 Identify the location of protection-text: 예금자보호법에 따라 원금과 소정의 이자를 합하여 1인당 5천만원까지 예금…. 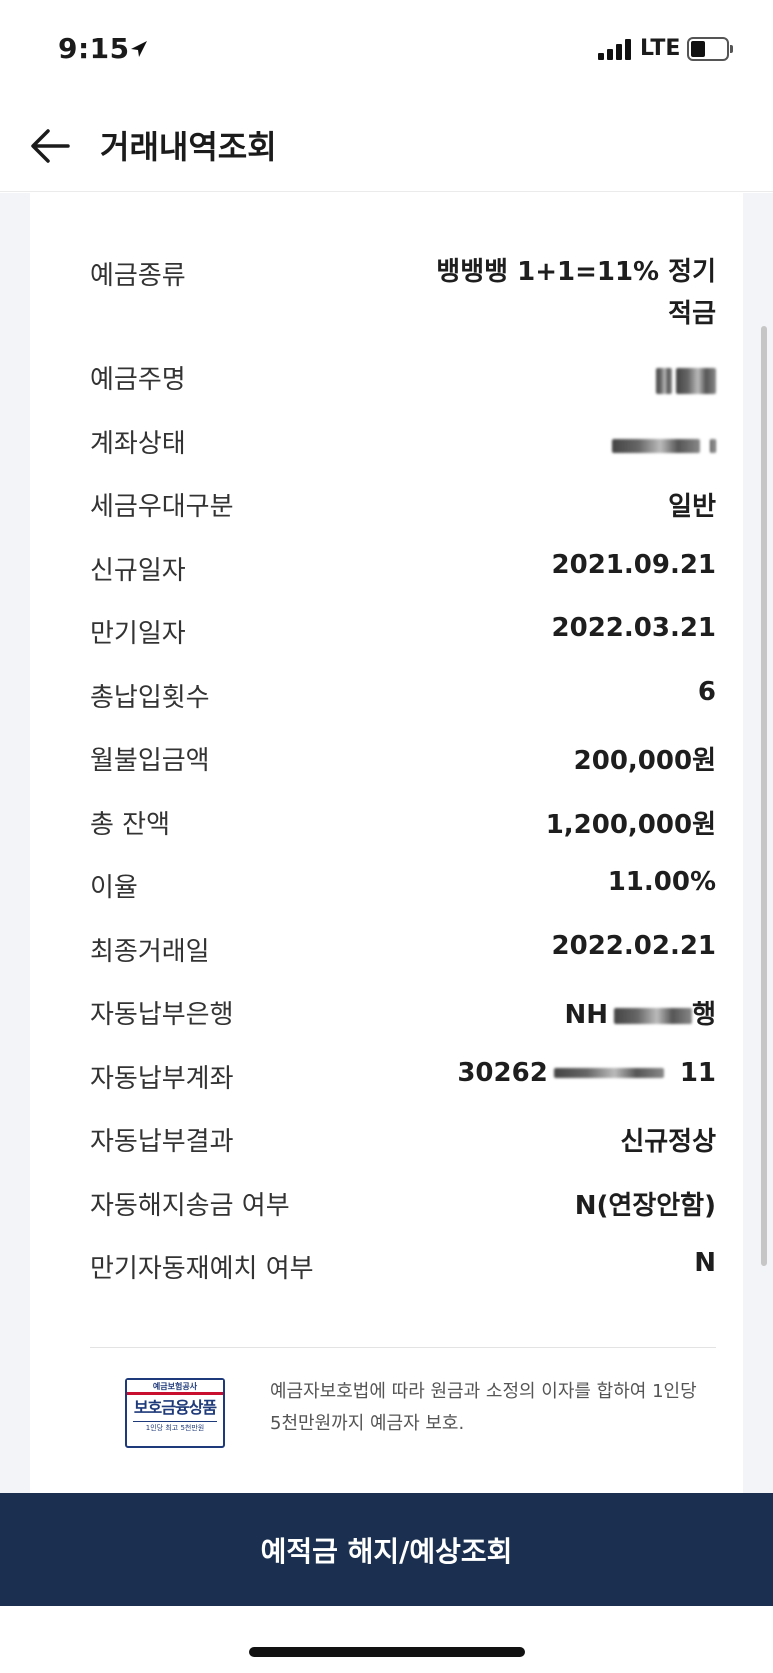
(483, 1407).